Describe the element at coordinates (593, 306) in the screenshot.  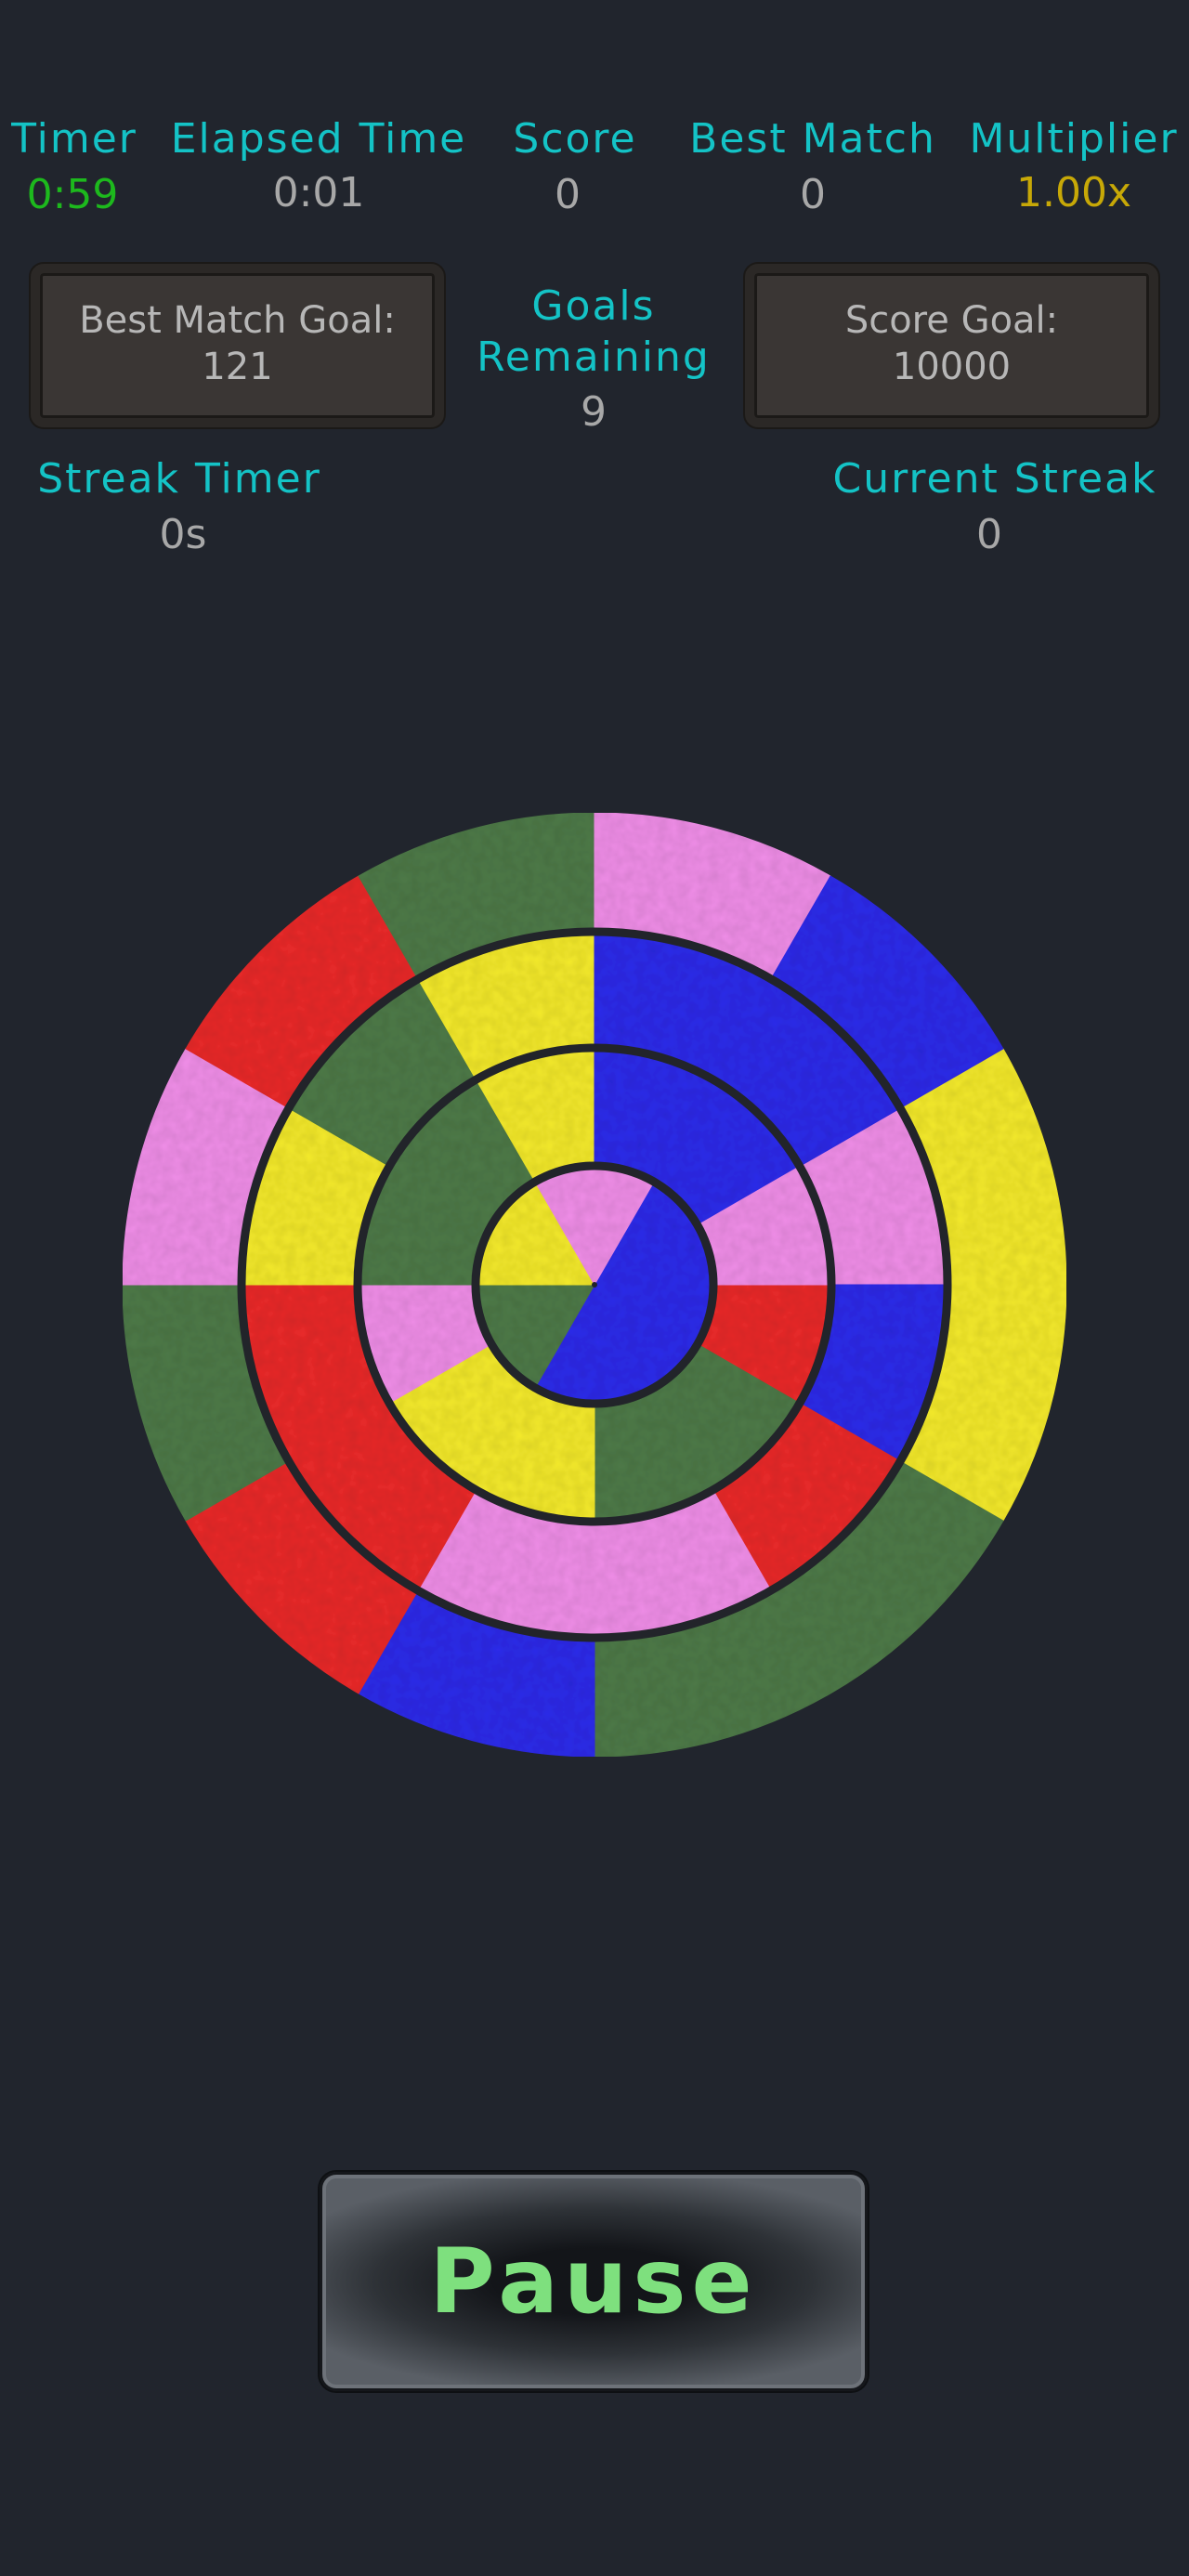
I see `goals-remaining-label-line1: Goals` at that location.